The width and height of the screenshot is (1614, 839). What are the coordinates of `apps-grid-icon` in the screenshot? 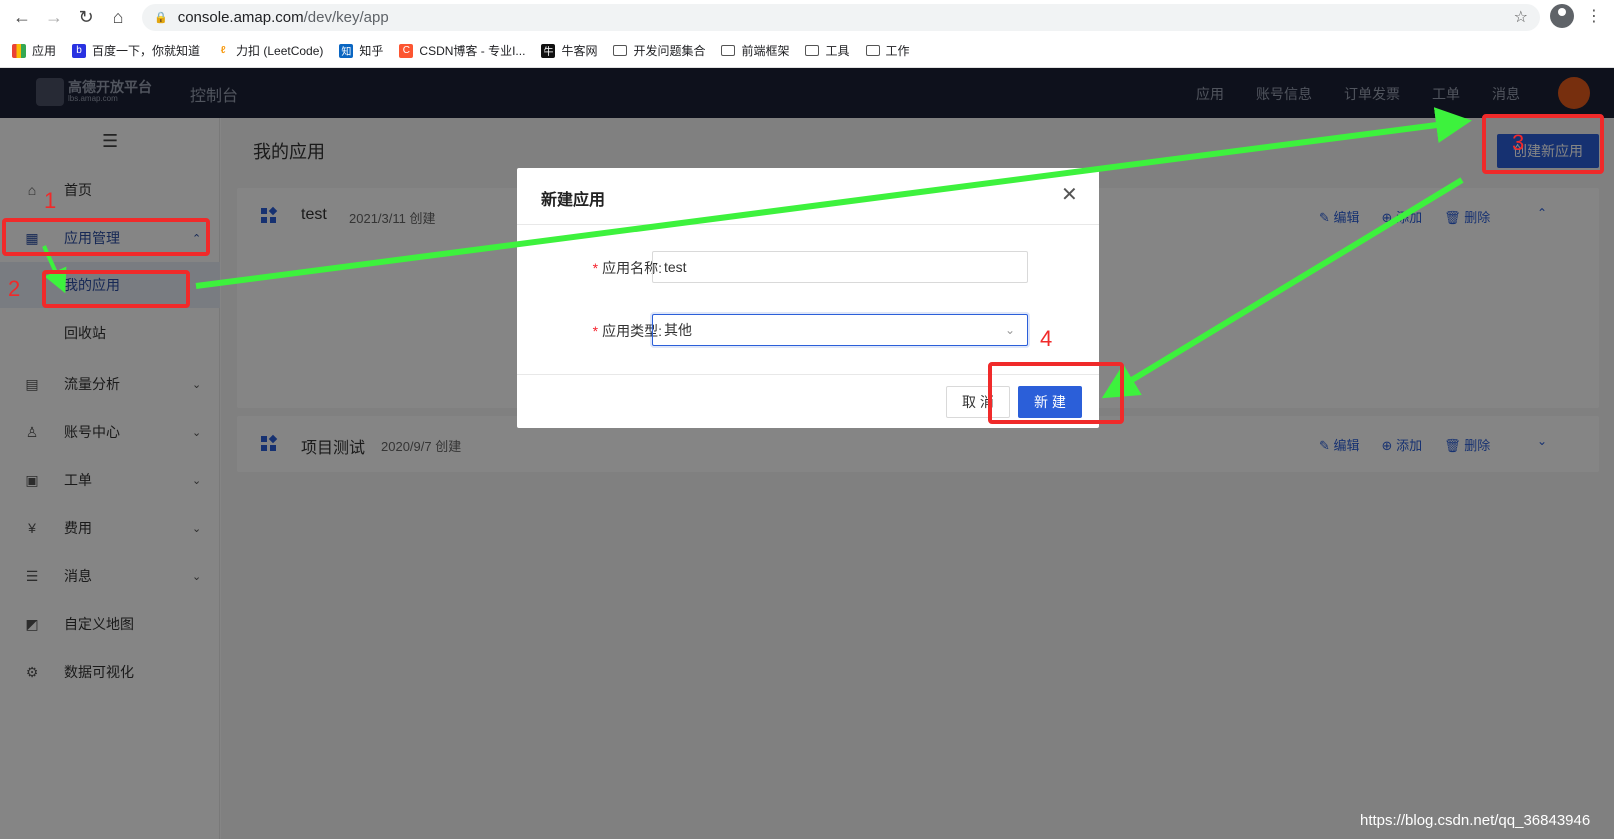 It's located at (19, 50).